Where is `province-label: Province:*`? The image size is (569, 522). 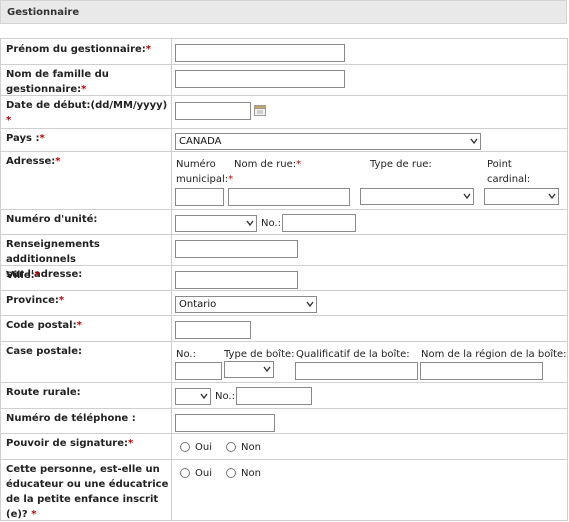 province-label: Province:* is located at coordinates (35, 300).